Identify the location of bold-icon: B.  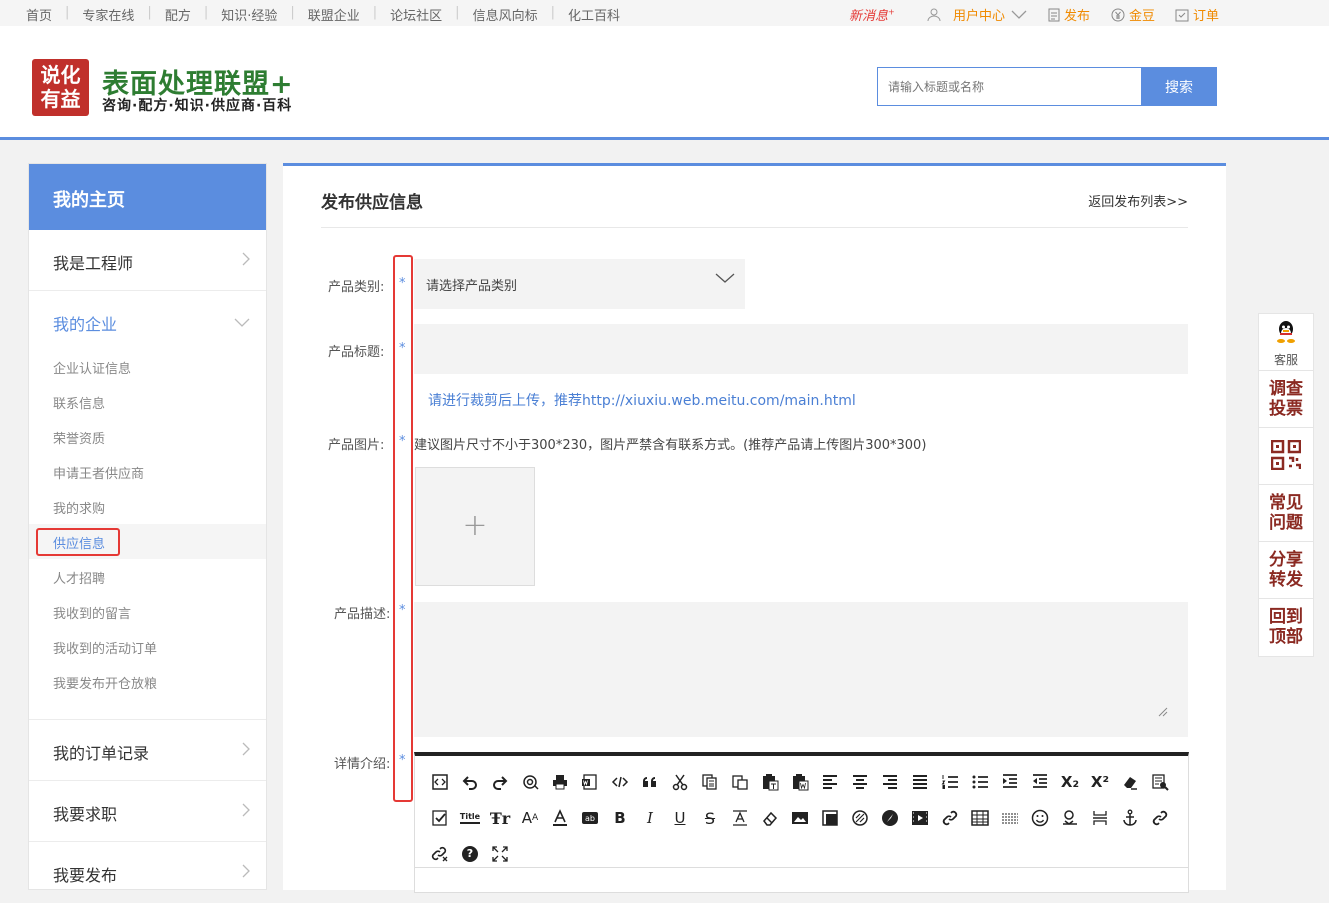
(620, 818).